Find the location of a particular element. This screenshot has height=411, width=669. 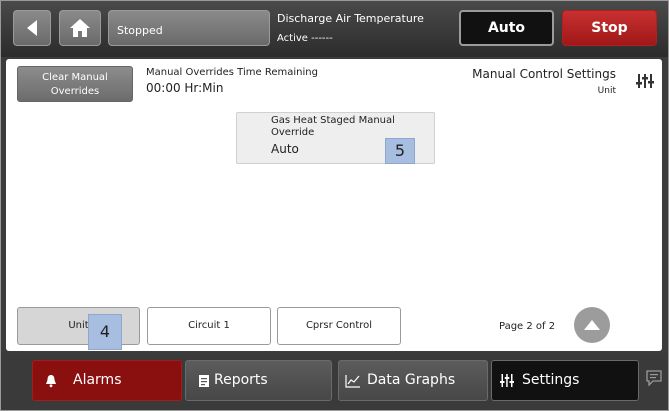

settings-label: Settings is located at coordinates (551, 380).